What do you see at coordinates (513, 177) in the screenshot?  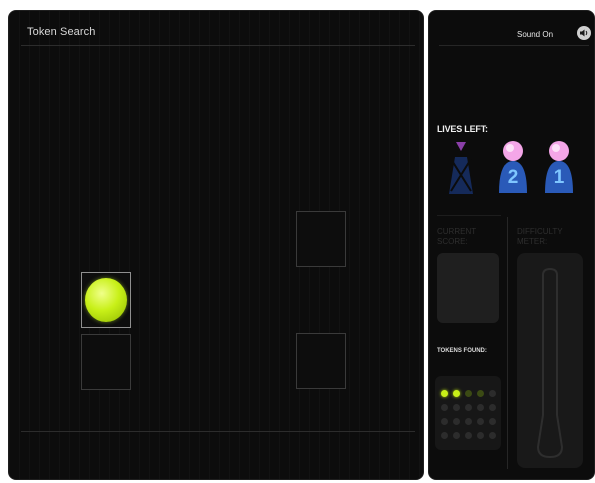 I see `life-number: 2` at bounding box center [513, 177].